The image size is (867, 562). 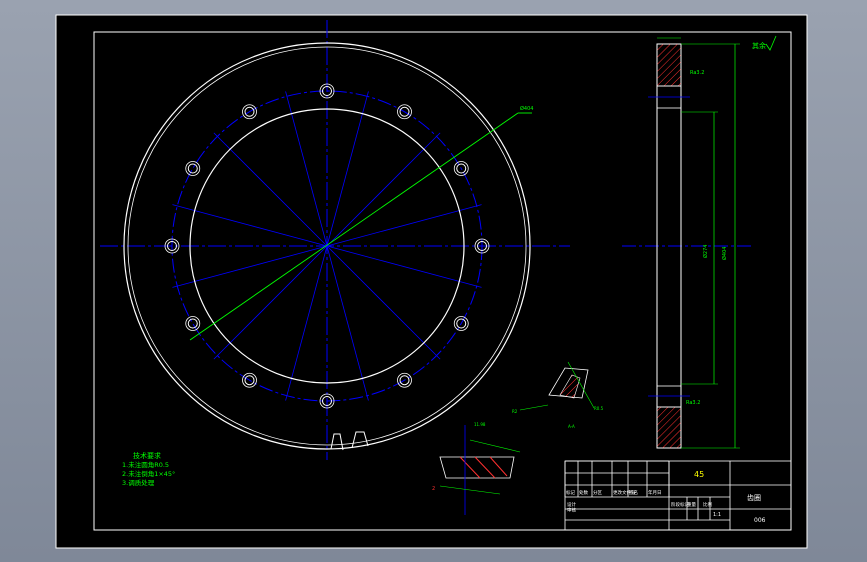 What do you see at coordinates (633, 492) in the screenshot?
I see `title-block-header: 签名` at bounding box center [633, 492].